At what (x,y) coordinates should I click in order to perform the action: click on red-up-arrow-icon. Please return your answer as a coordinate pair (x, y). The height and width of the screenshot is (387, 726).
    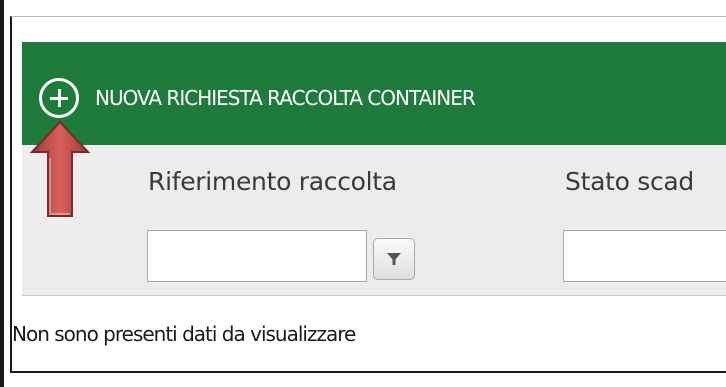
    Looking at the image, I should click on (59, 168).